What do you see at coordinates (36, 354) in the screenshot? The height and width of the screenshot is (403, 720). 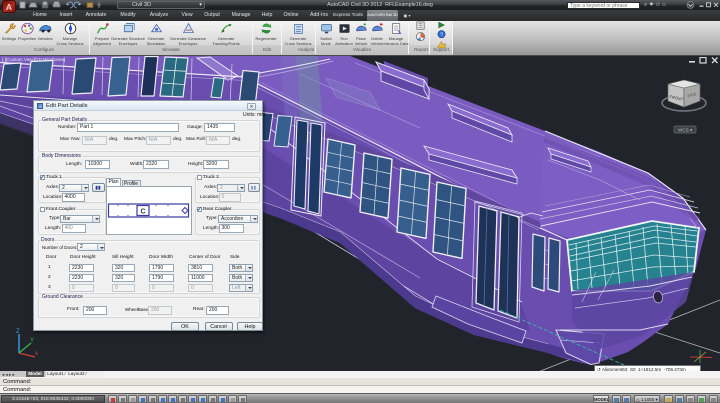 I see `svg-text: x` at bounding box center [36, 354].